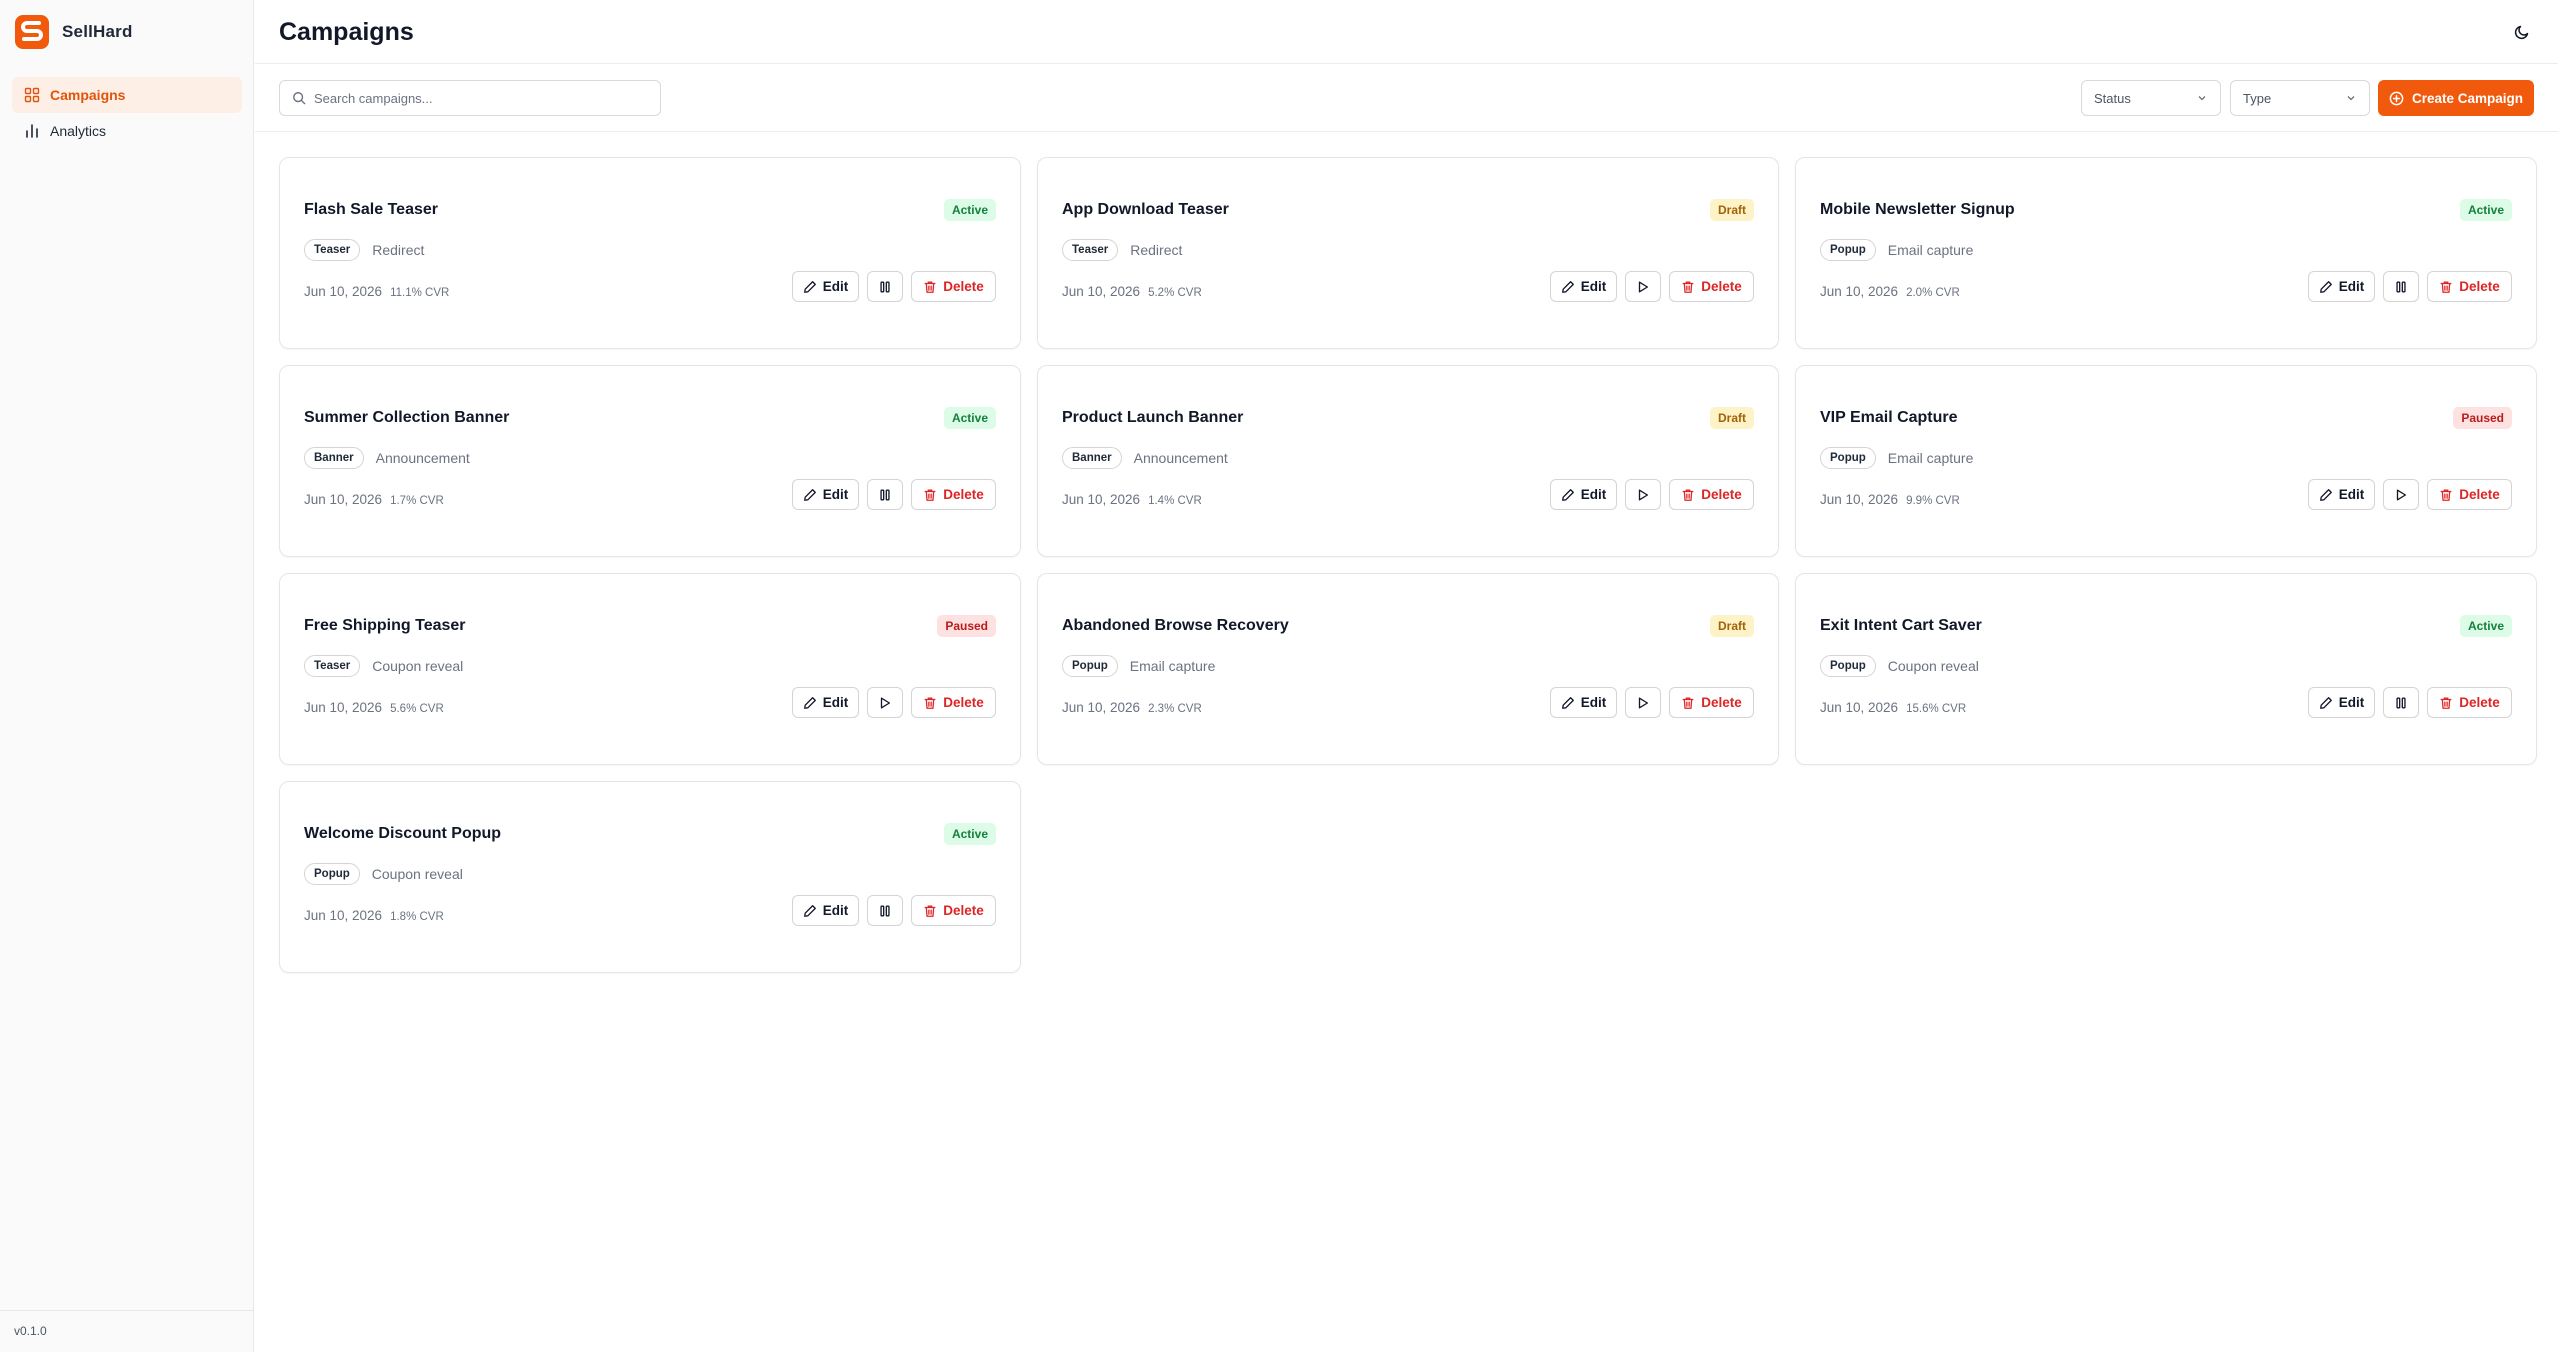 The width and height of the screenshot is (2558, 1352). Describe the element at coordinates (403, 833) in the screenshot. I see `campaign-title: Welcome Discount Popup` at that location.